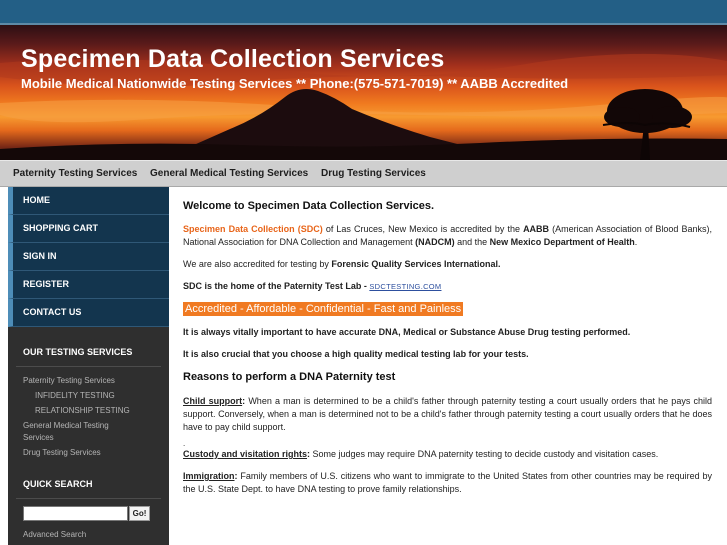 This screenshot has width=727, height=545. What do you see at coordinates (245, 454) in the screenshot?
I see `custody-label: Custody and visitation rights` at bounding box center [245, 454].